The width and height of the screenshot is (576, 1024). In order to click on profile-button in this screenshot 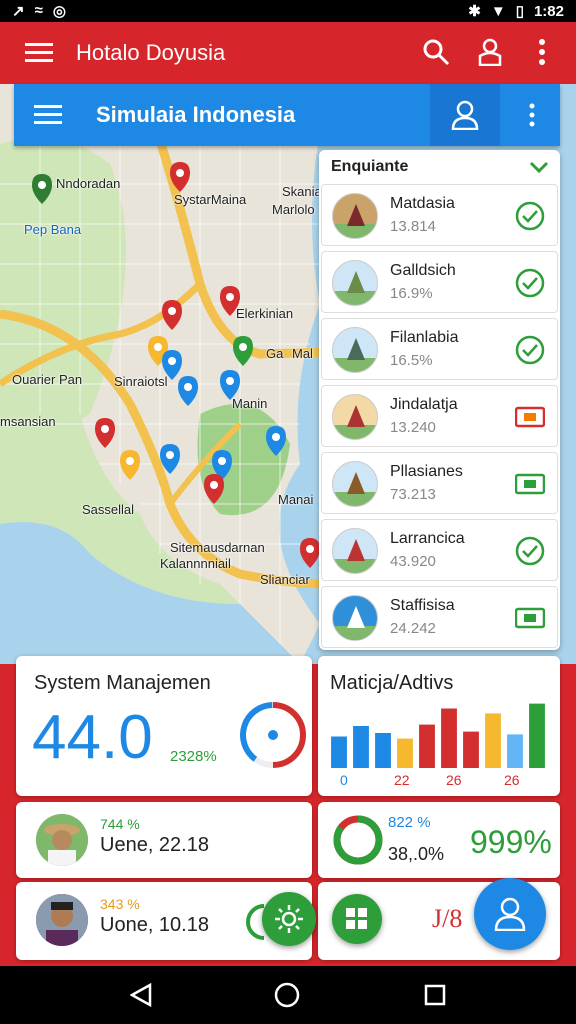, I will do `click(465, 115)`.